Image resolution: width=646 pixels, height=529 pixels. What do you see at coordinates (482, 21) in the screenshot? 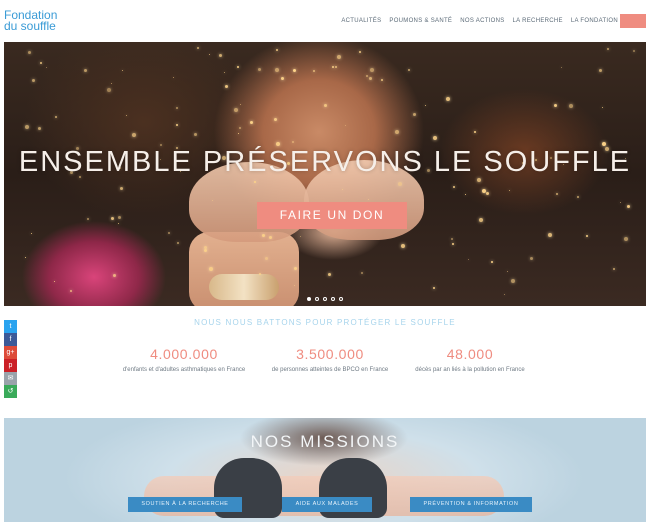
I see `nav-item-nos-actions: NOS ACTIONS` at bounding box center [482, 21].